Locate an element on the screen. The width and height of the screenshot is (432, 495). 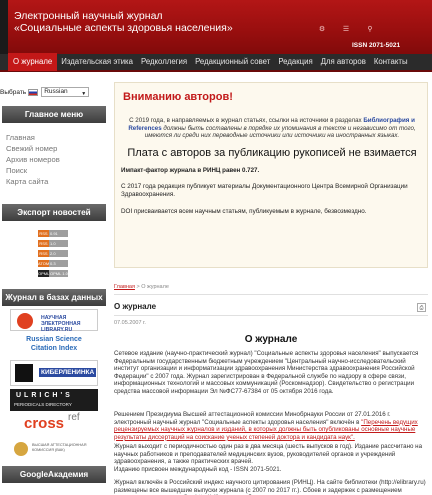
nav-item-editorial-board: Редколлегия is located at coordinates (164, 62).